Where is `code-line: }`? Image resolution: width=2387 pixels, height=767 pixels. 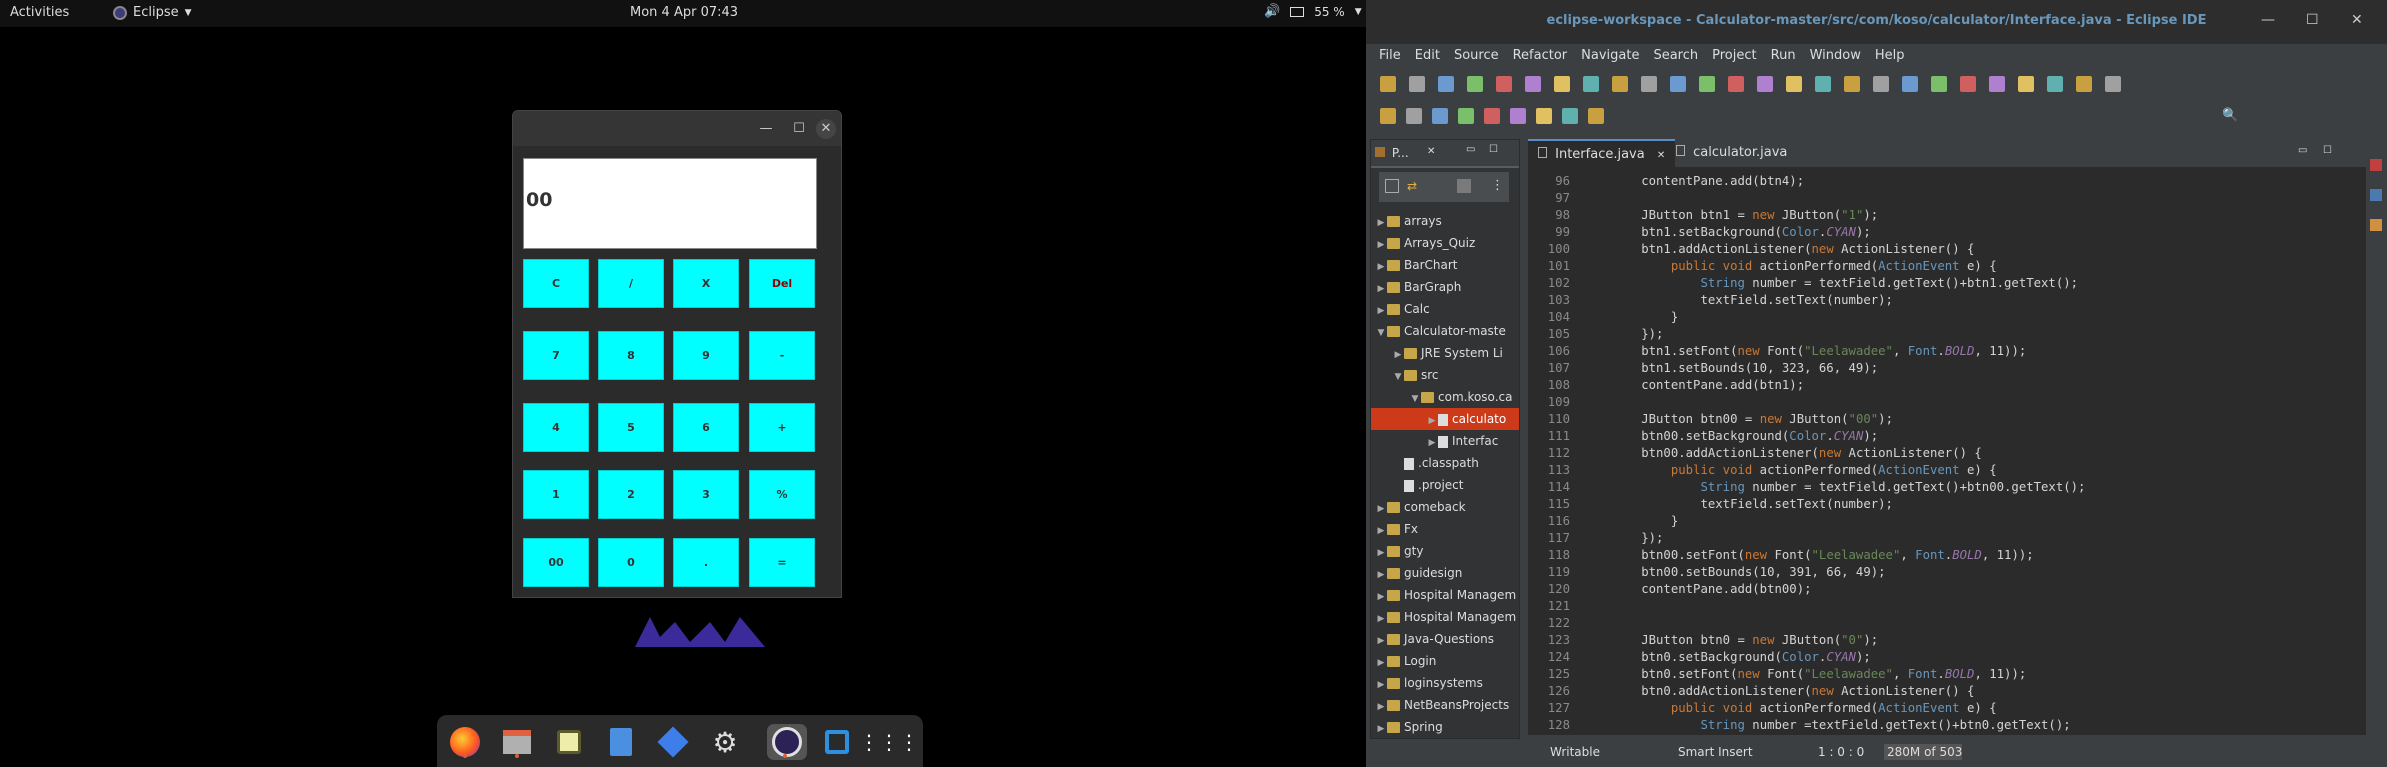
code-line: } is located at coordinates (1630, 521).